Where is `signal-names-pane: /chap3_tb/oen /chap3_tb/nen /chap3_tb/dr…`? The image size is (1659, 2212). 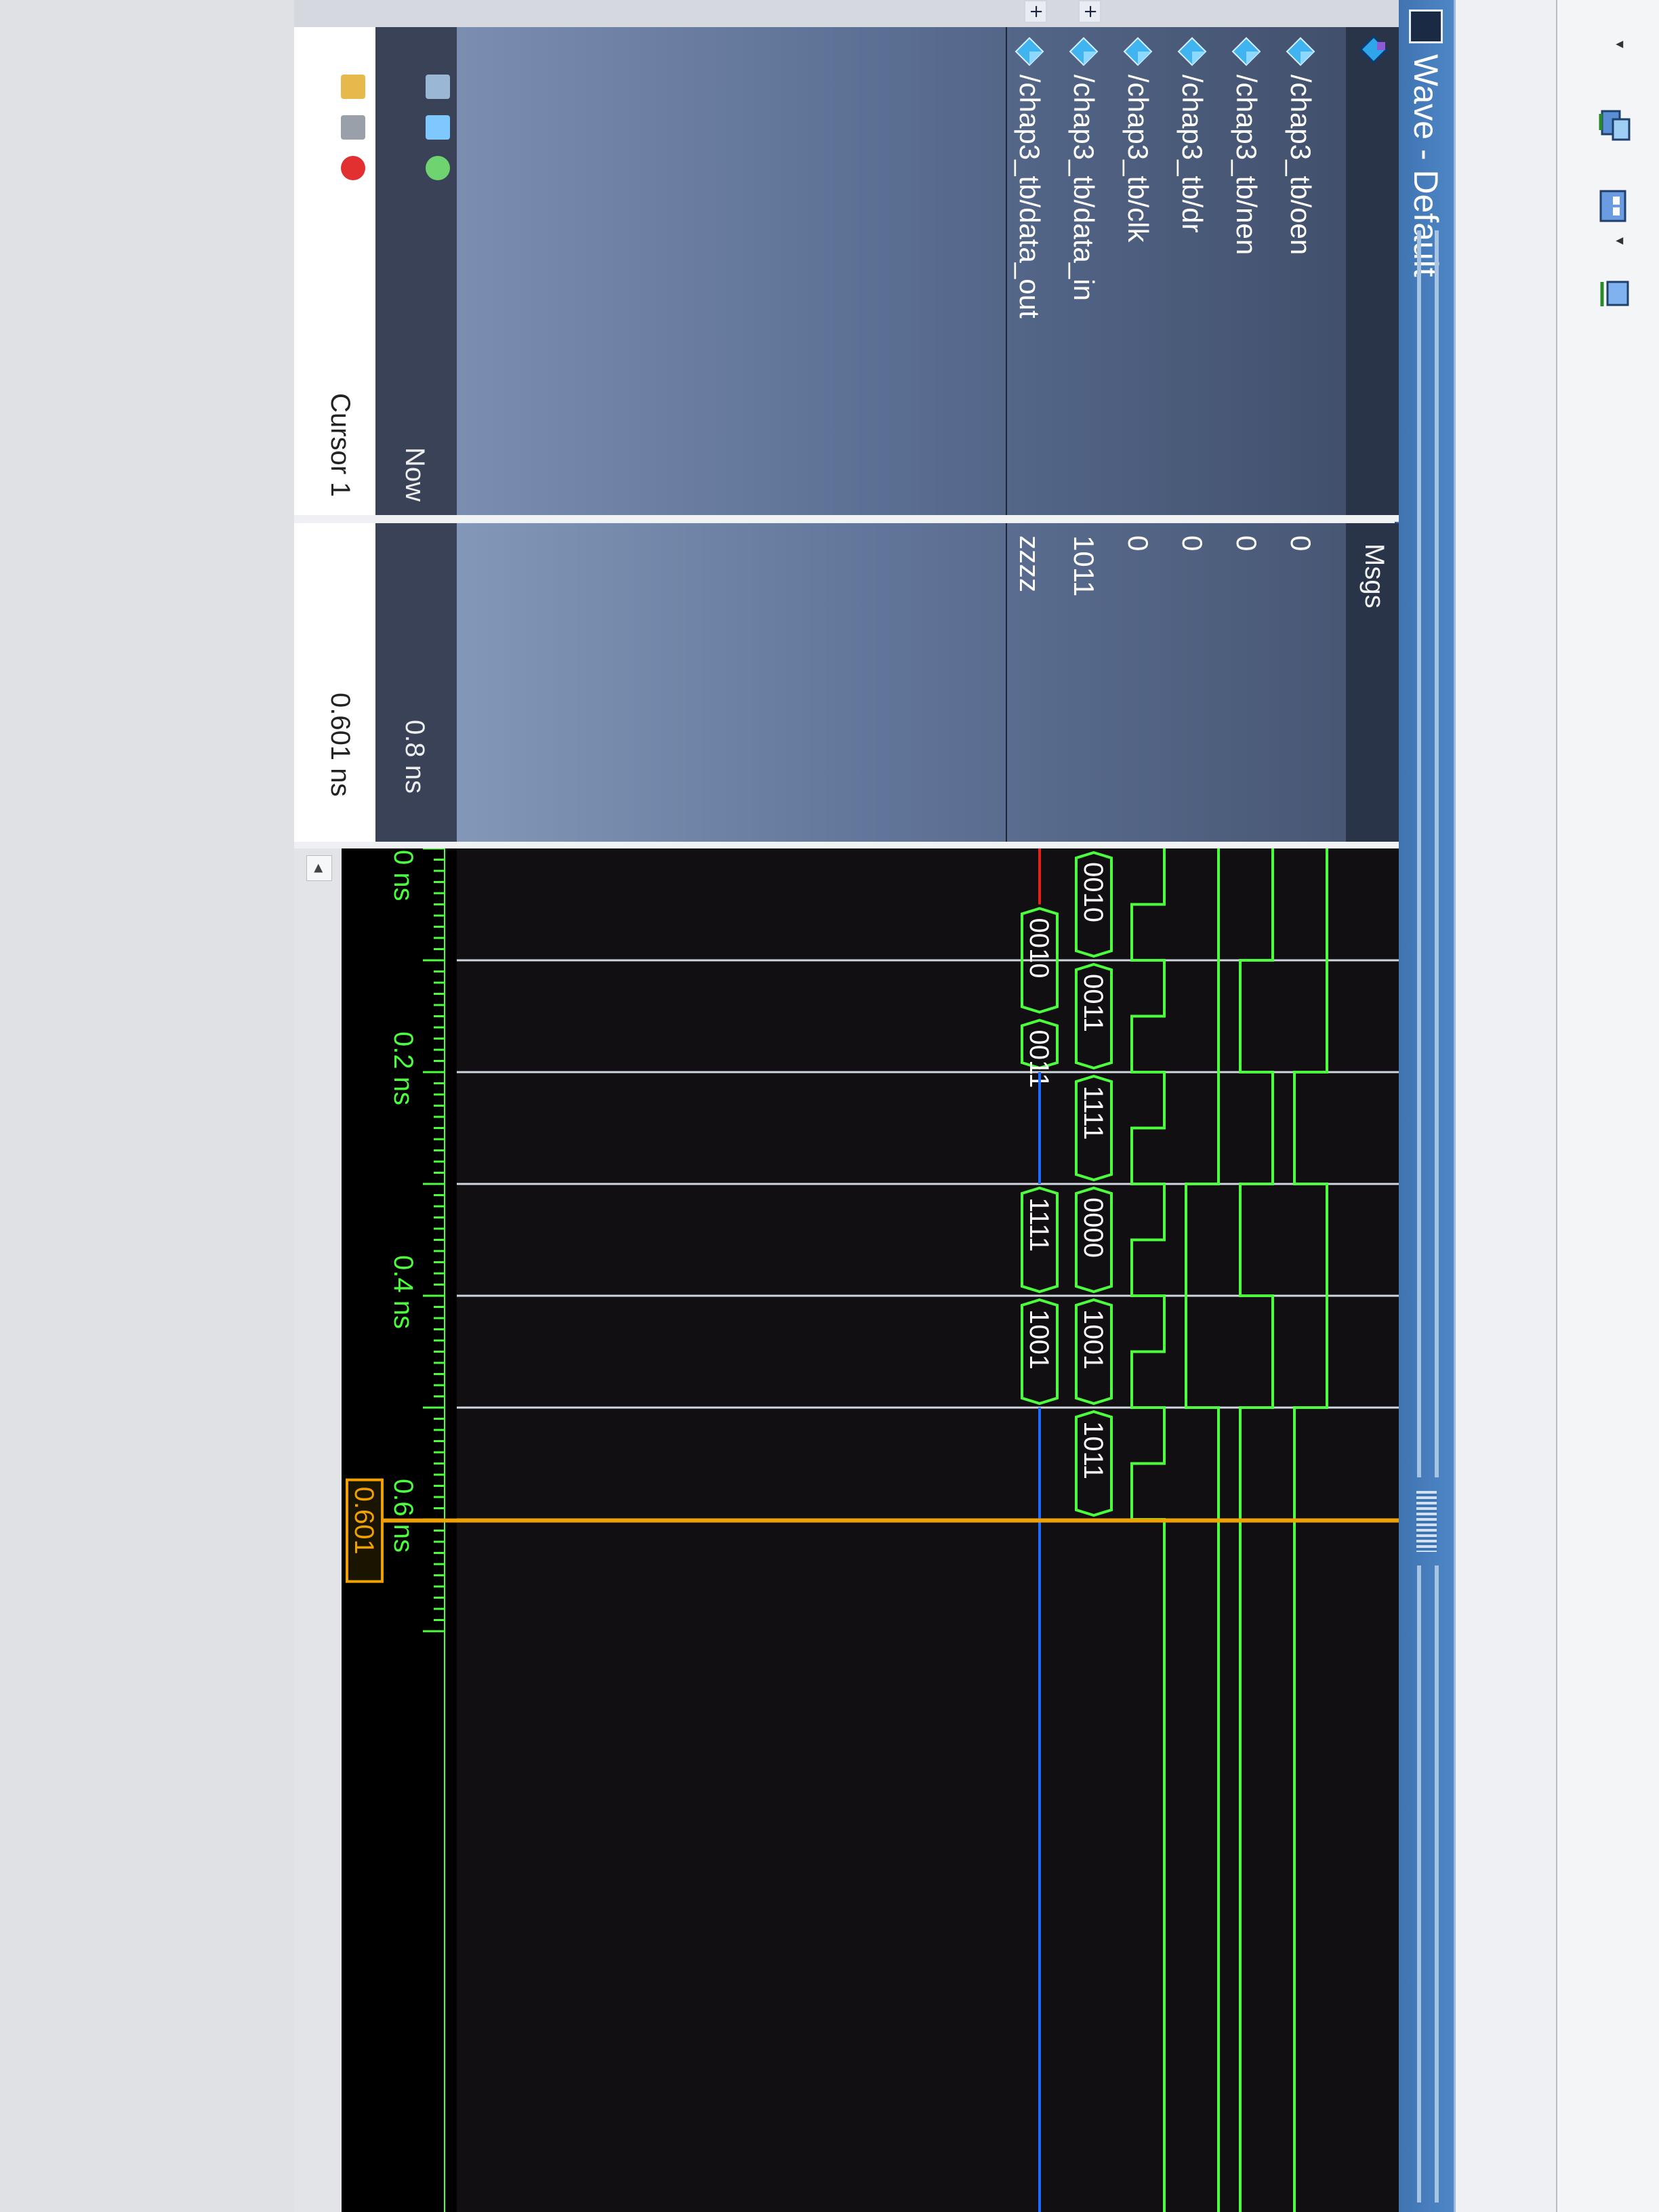
signal-names-pane: /chap3_tb/oen /chap3_tb/nen /chap3_tb/dr… is located at coordinates (928, 271).